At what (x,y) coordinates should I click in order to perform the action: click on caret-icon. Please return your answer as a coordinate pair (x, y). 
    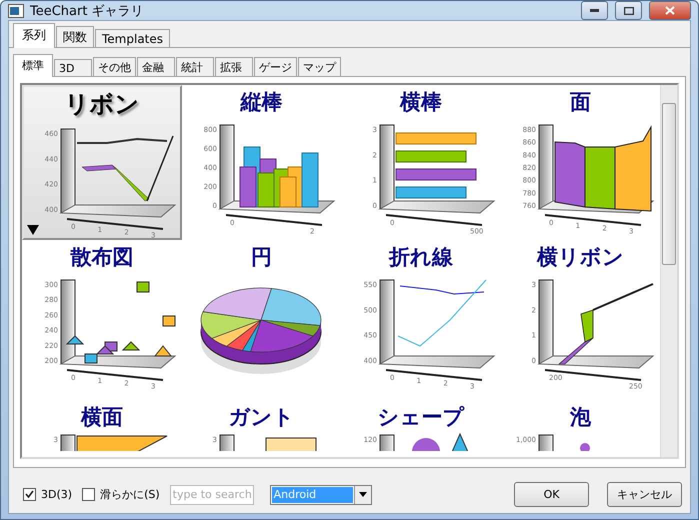
    Looking at the image, I should click on (362, 494).